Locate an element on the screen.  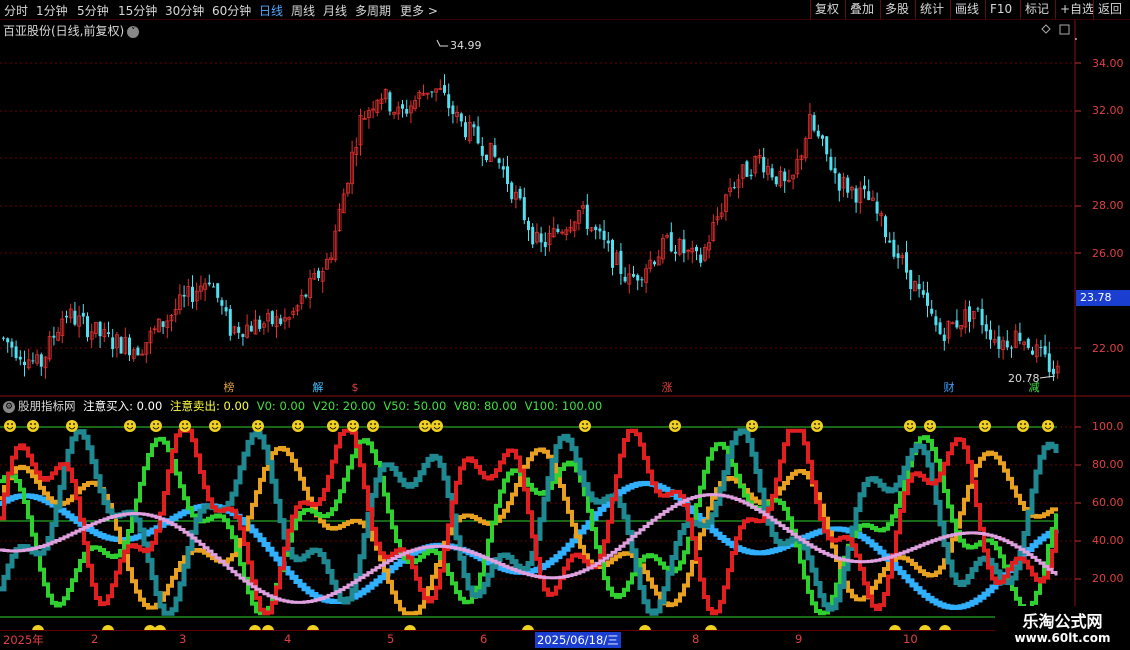
maximize-icon is located at coordinates (1064, 29).